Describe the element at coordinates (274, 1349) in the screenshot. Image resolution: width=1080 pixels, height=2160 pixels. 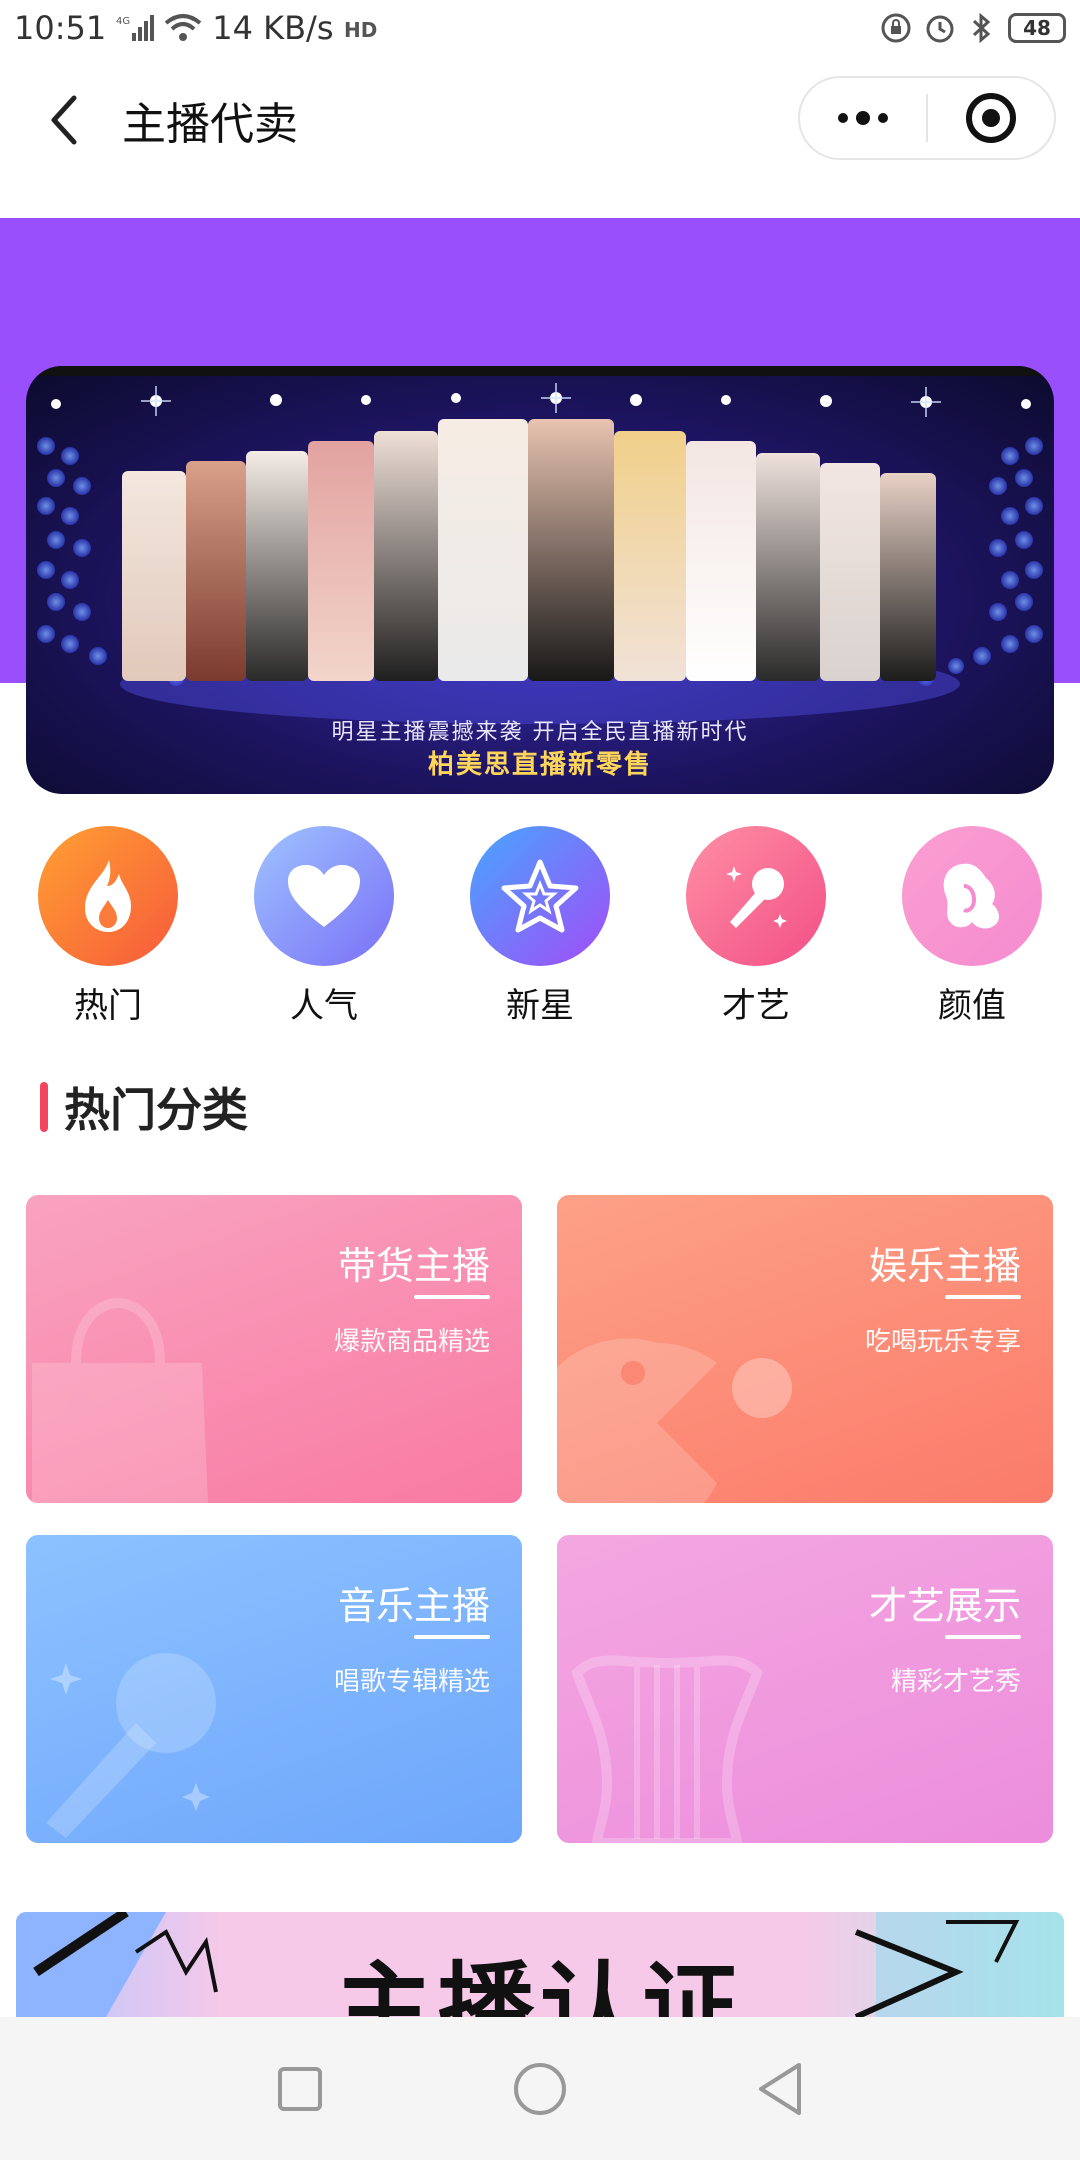
I see `card-commerce-anchor: 带货主播 爆款商品精选` at that location.